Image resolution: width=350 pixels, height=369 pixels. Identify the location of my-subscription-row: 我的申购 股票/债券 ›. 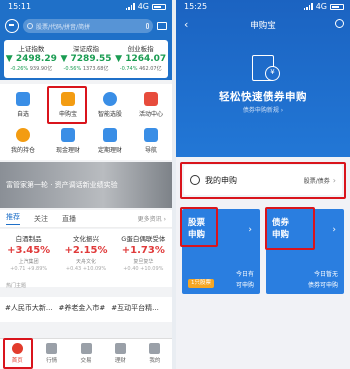
(263, 180).